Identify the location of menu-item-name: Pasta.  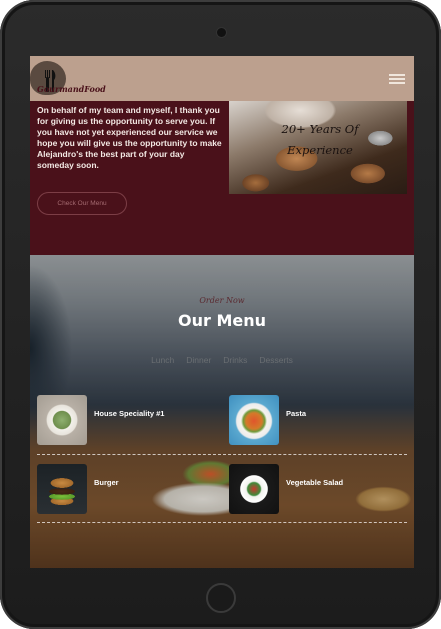
(296, 413).